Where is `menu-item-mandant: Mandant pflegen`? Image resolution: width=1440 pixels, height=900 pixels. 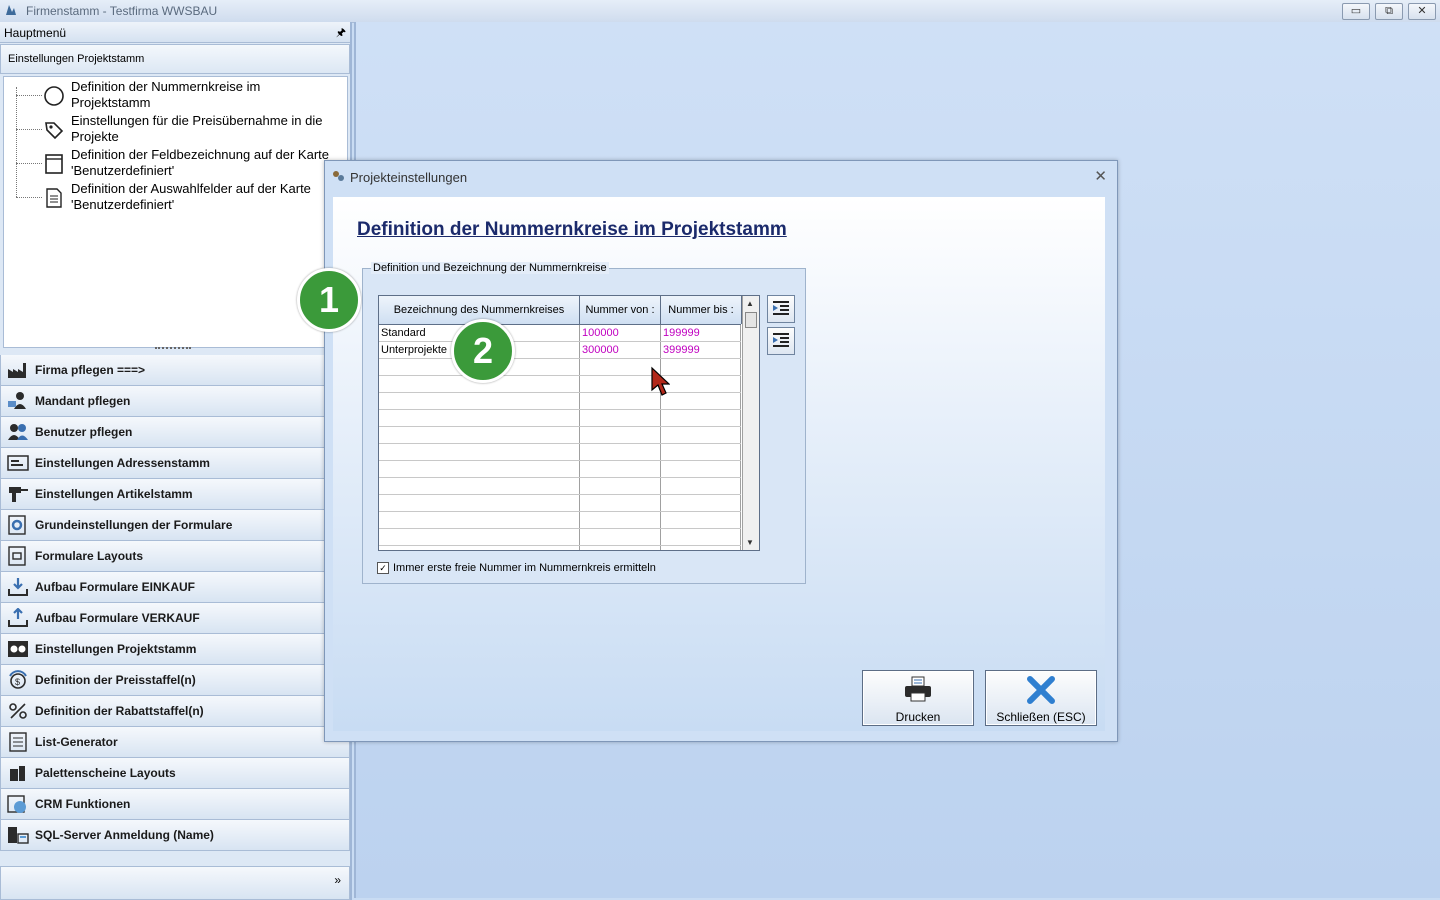
menu-item-mandant: Mandant pflegen is located at coordinates (175, 401).